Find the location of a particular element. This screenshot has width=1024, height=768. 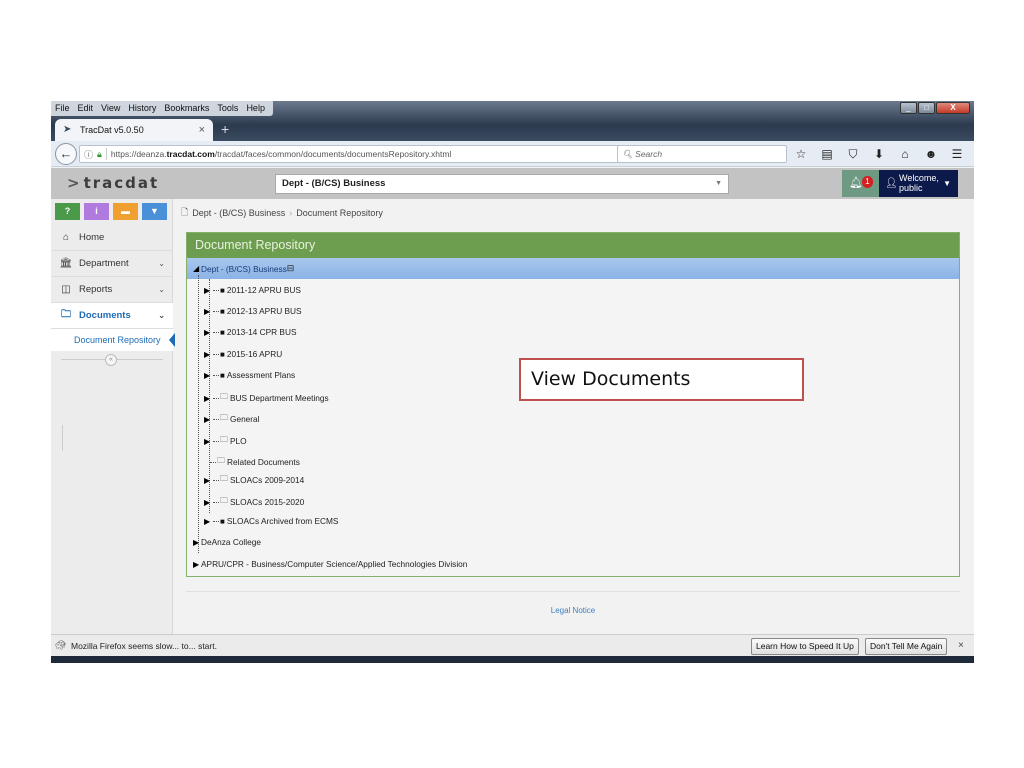

department-select: Dept - (B/CS) Business ▼ is located at coordinates (502, 184).